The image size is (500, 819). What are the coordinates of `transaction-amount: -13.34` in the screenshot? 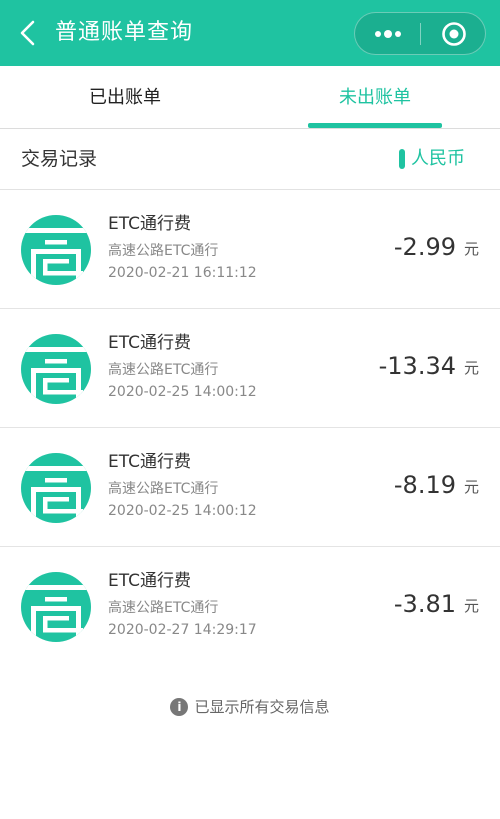 It's located at (417, 366).